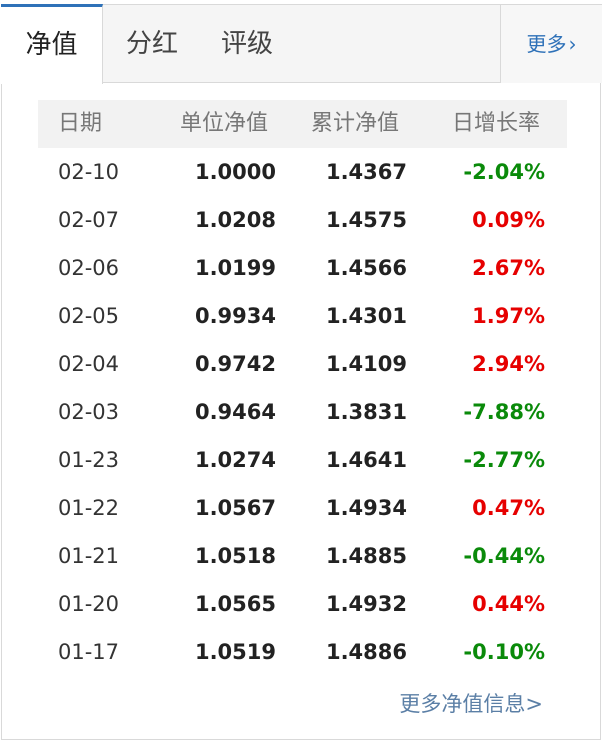 The height and width of the screenshot is (747, 605). Describe the element at coordinates (508, 604) in the screenshot. I see `row-daily-change: 0.44%` at that location.